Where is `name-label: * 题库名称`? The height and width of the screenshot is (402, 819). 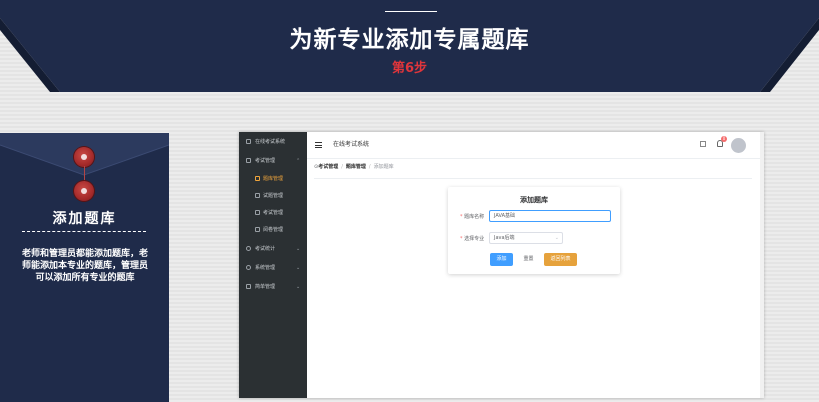
name-label: * 题库名称 is located at coordinates (472, 217).